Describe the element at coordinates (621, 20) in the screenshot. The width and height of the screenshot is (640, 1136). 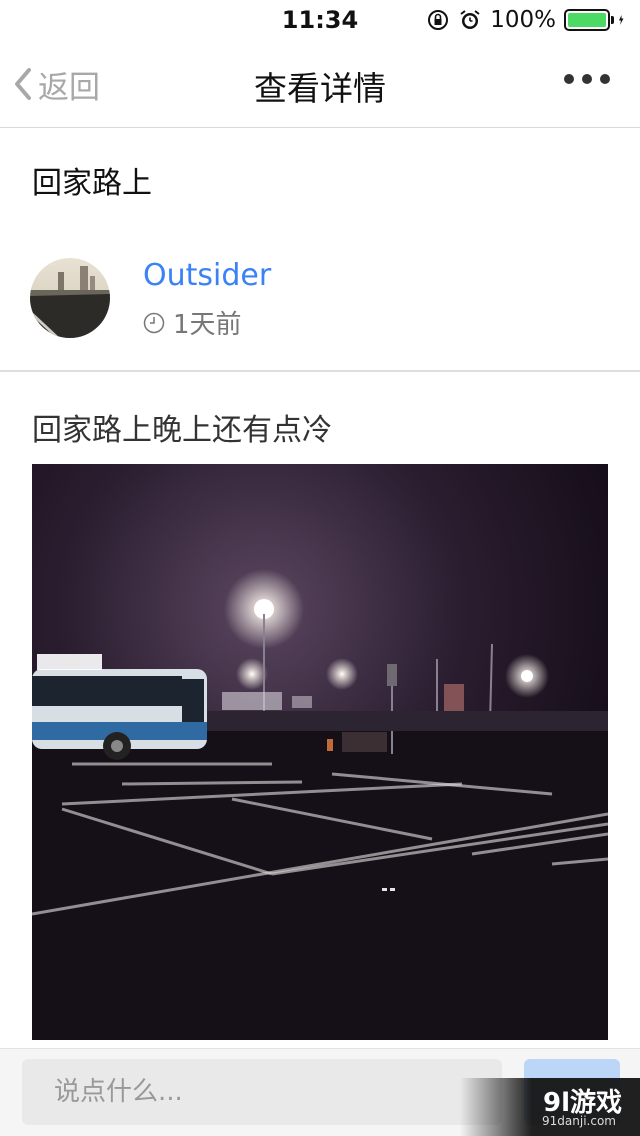
I see `charging-icon` at that location.